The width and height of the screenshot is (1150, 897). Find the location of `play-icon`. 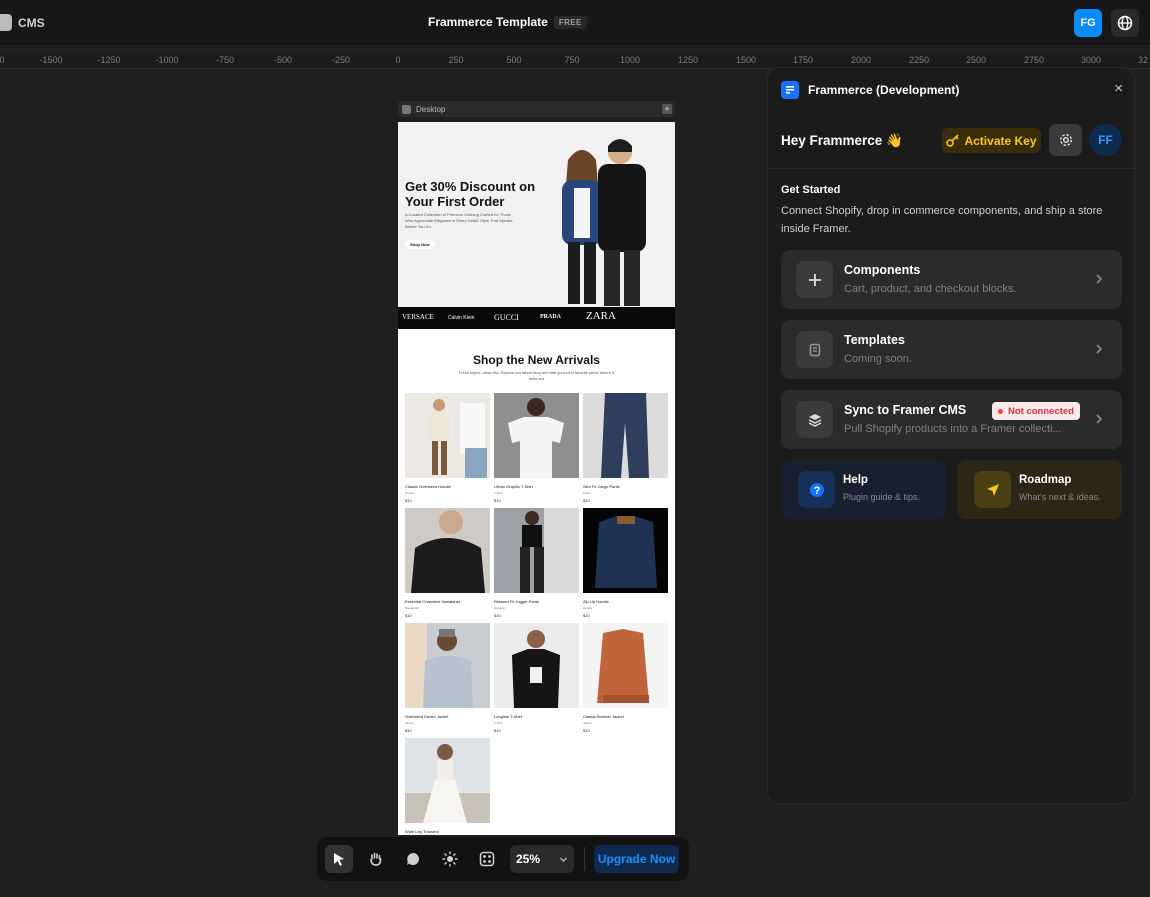

play-icon is located at coordinates (406, 109).